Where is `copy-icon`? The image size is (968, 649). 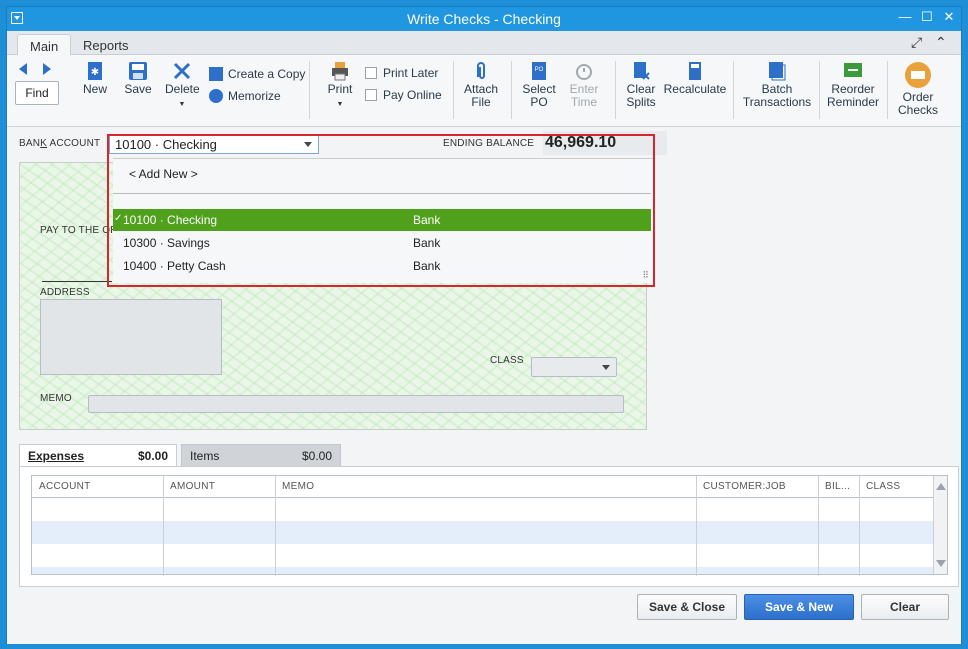
copy-icon is located at coordinates (216, 74).